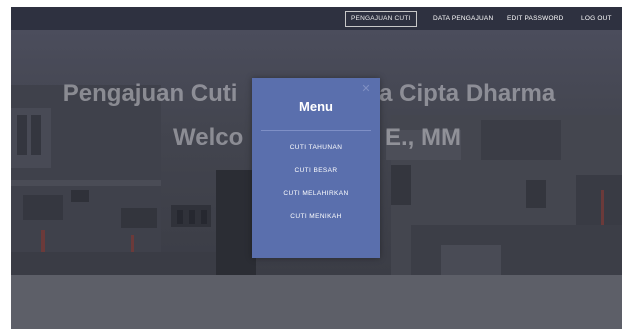 This screenshot has height=329, width=622. I want to click on nav-pengajuan-cuti: PENGAJUAN CUTI, so click(381, 19).